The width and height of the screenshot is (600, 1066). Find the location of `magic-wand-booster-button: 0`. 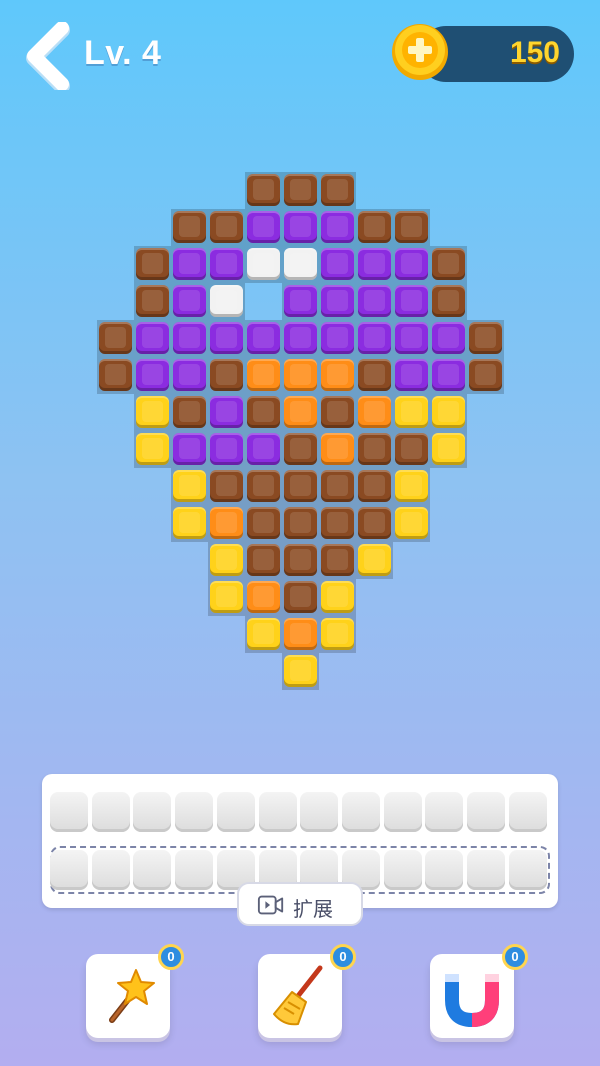

magic-wand-booster-button: 0 is located at coordinates (135, 991).